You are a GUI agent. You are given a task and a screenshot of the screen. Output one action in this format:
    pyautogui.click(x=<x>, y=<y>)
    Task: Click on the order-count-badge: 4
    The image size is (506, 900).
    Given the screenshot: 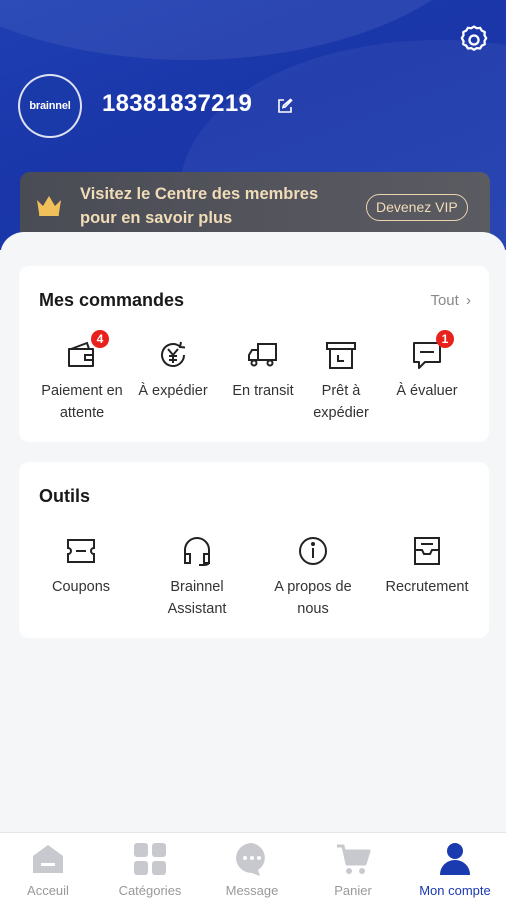 What is the action you would take?
    pyautogui.click(x=100, y=339)
    